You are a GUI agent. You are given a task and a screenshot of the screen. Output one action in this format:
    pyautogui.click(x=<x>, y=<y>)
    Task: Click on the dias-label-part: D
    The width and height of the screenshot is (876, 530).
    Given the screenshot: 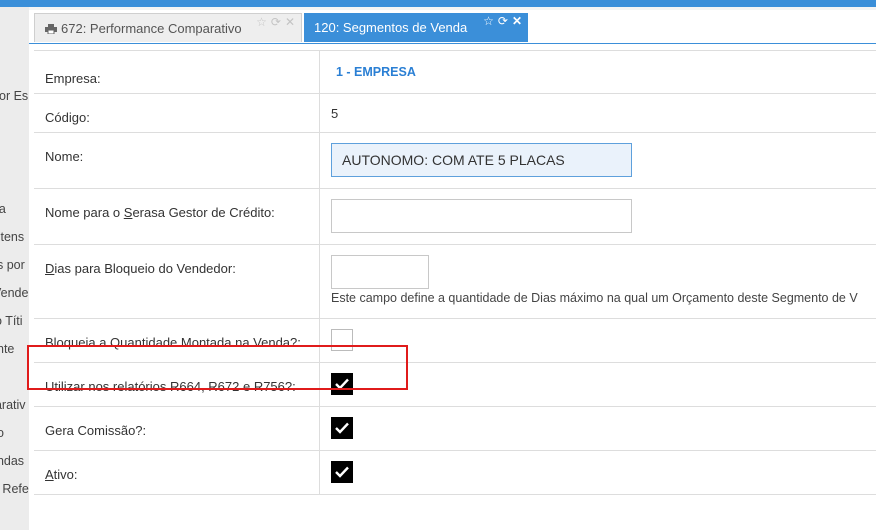 What is the action you would take?
    pyautogui.click(x=50, y=268)
    